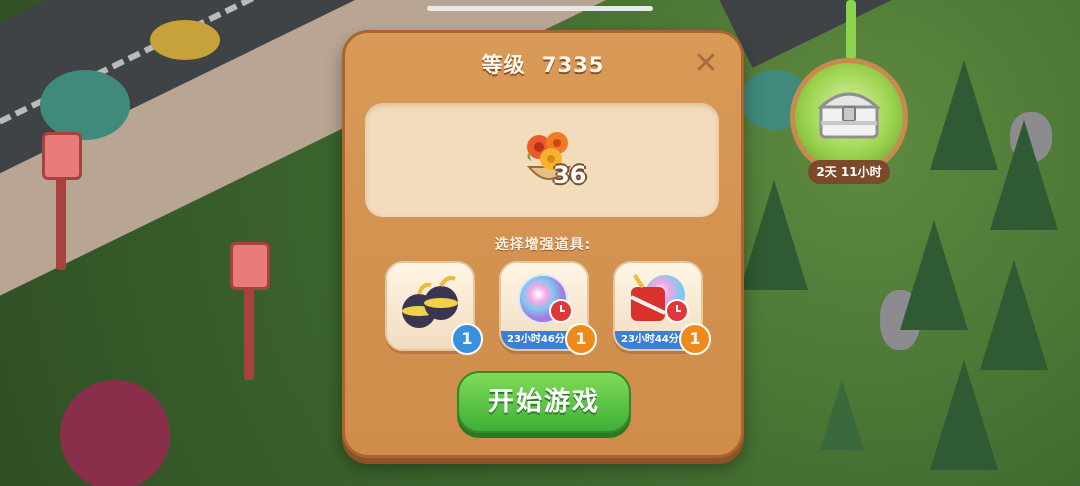 The width and height of the screenshot is (1080, 486). I want to click on treasure-chest-icon, so click(849, 115).